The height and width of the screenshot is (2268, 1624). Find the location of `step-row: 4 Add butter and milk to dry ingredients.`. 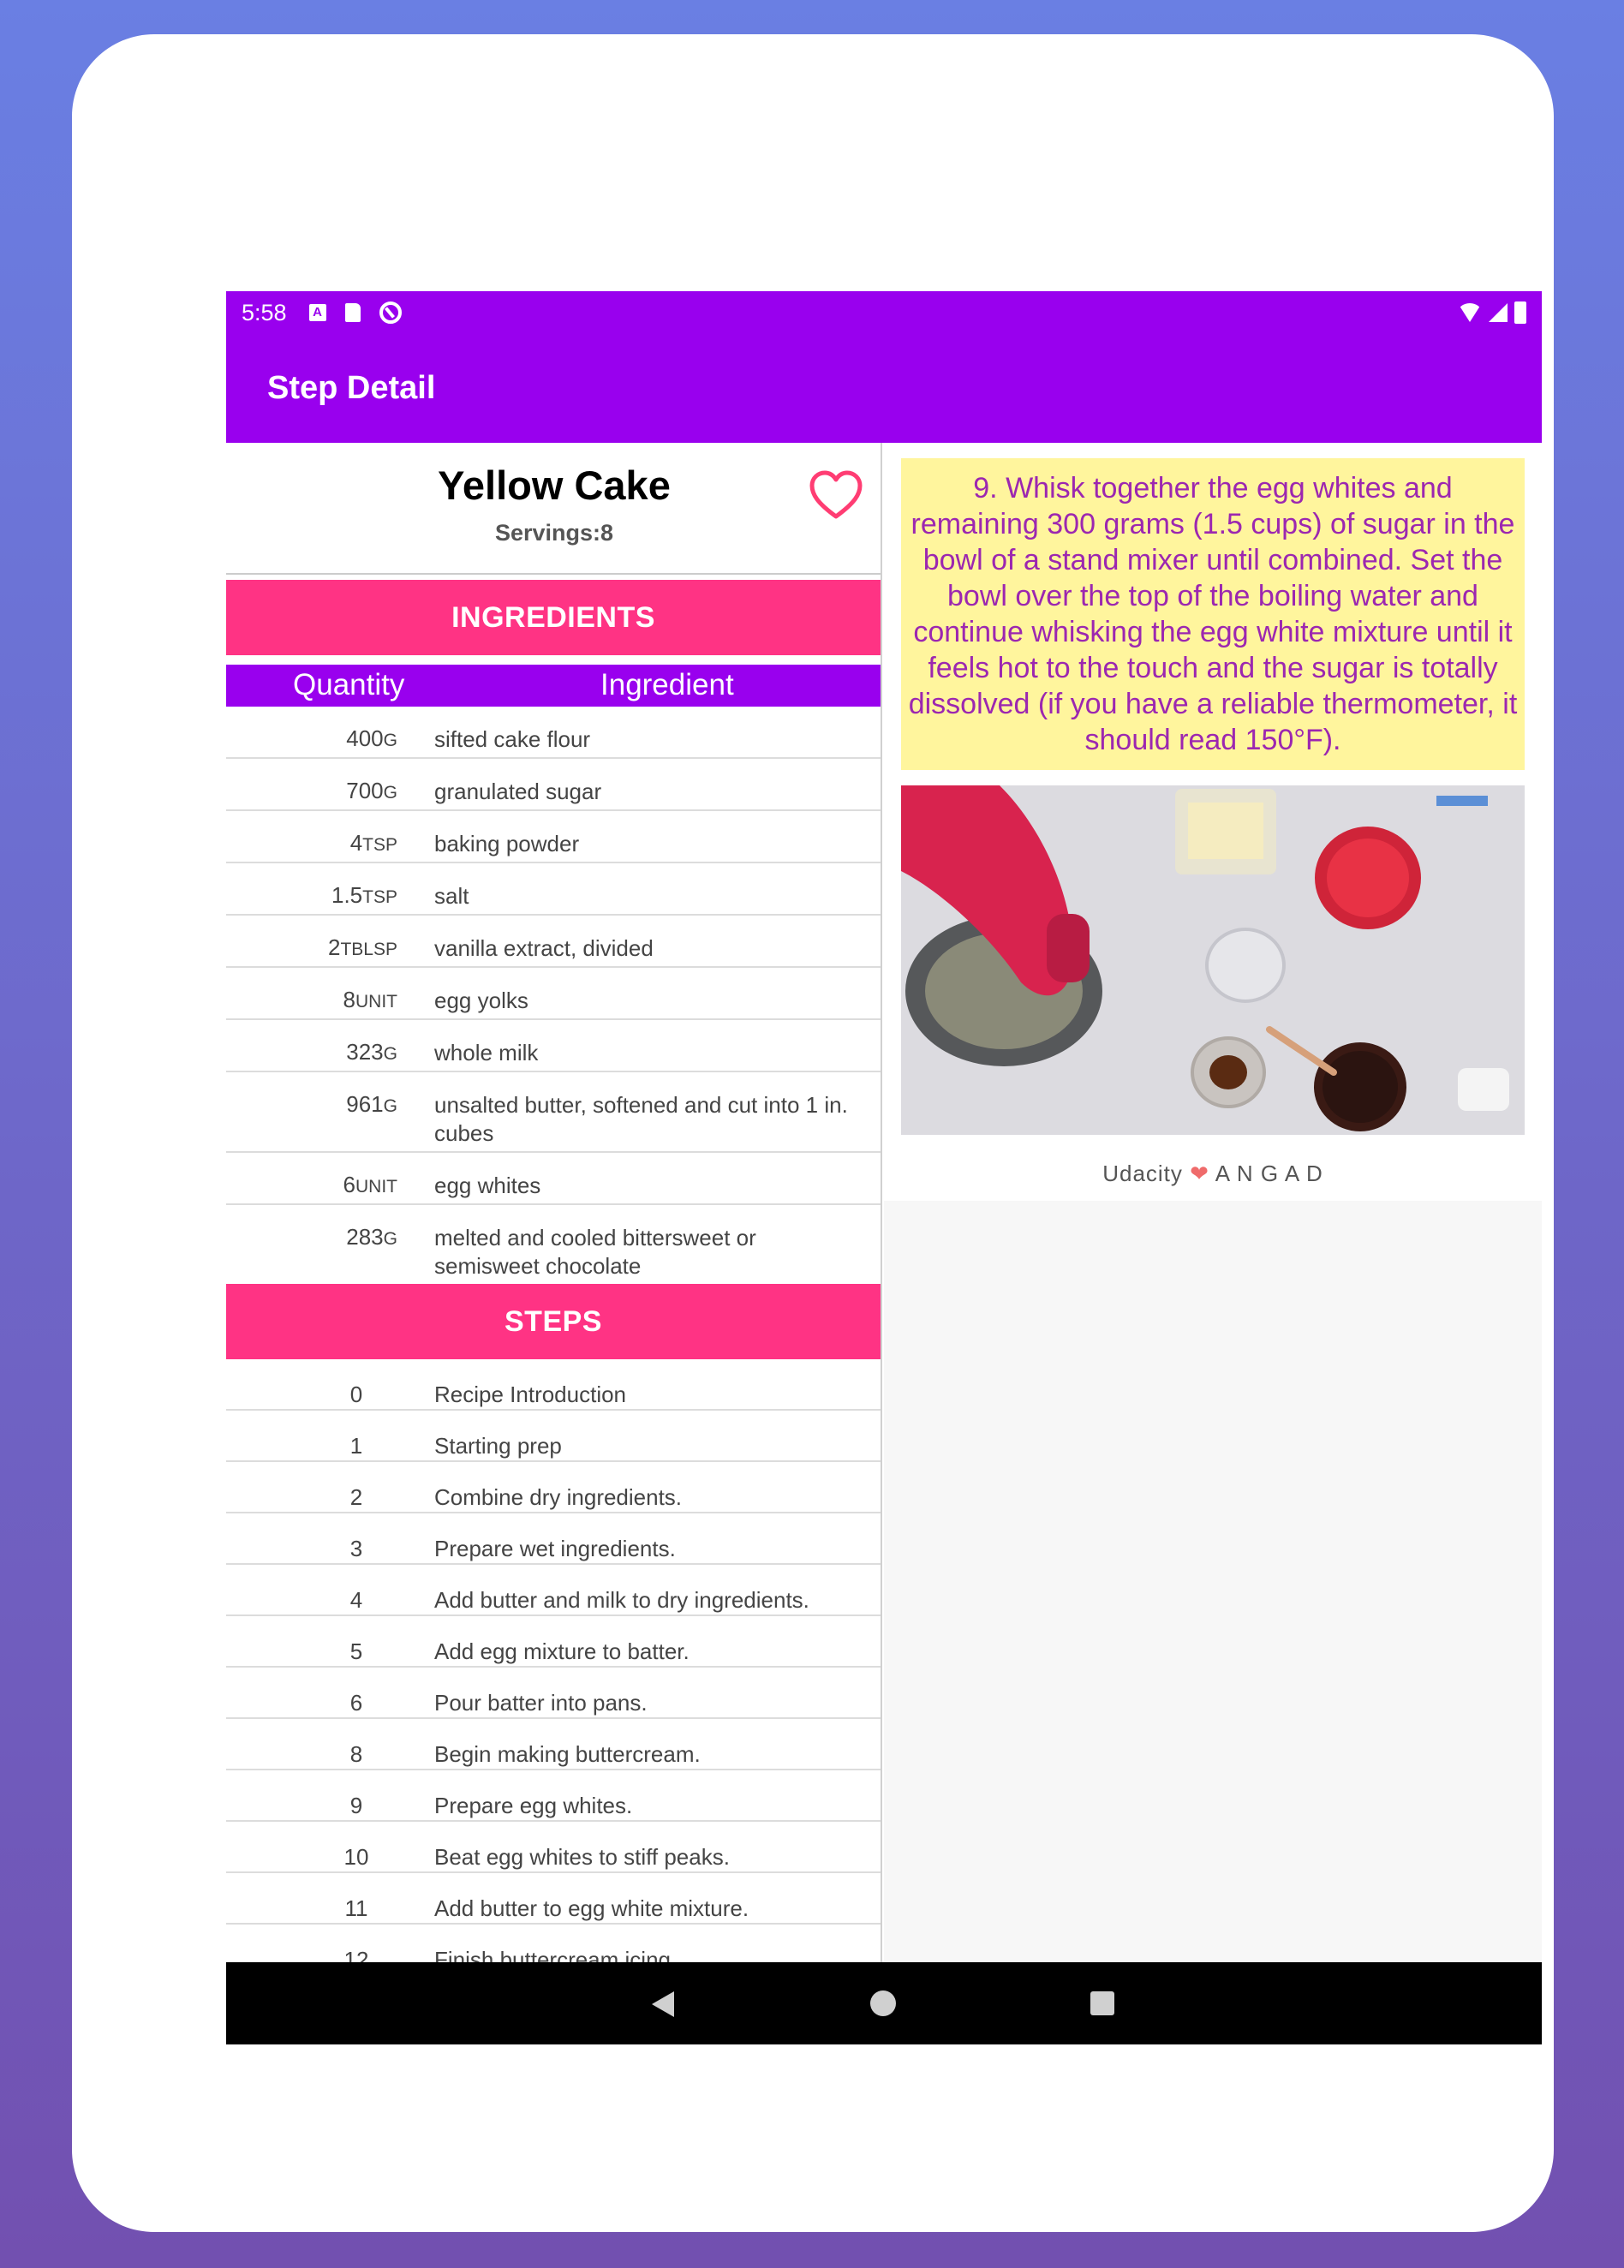

step-row: 4 Add butter and milk to dry ingredients. is located at coordinates (553, 1590).